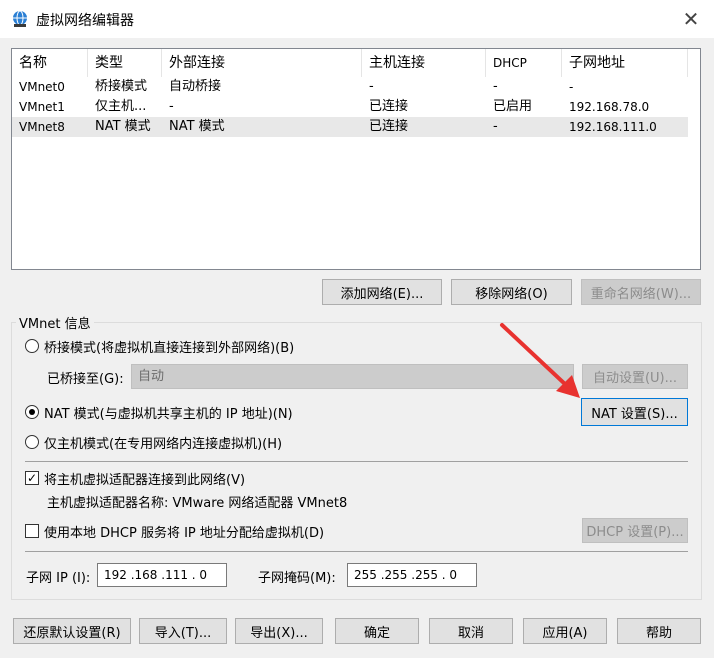 This screenshot has height=658, width=714. I want to click on globe-network-icon, so click(20, 18).